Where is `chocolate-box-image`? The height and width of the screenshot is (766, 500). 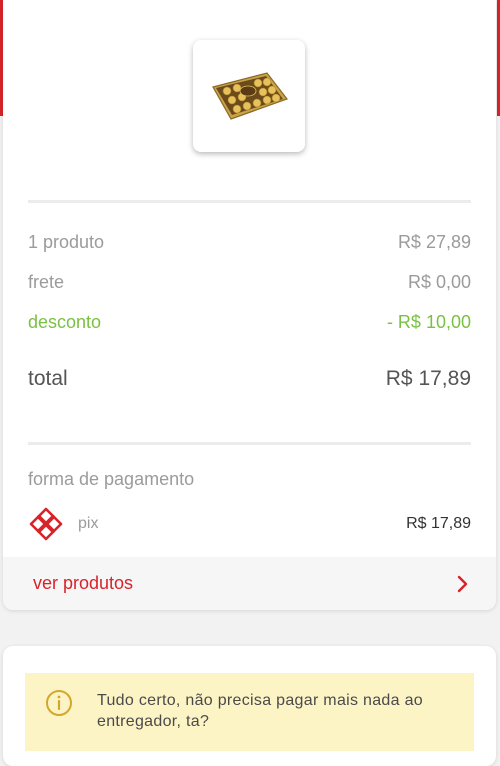
chocolate-box-image is located at coordinates (250, 96).